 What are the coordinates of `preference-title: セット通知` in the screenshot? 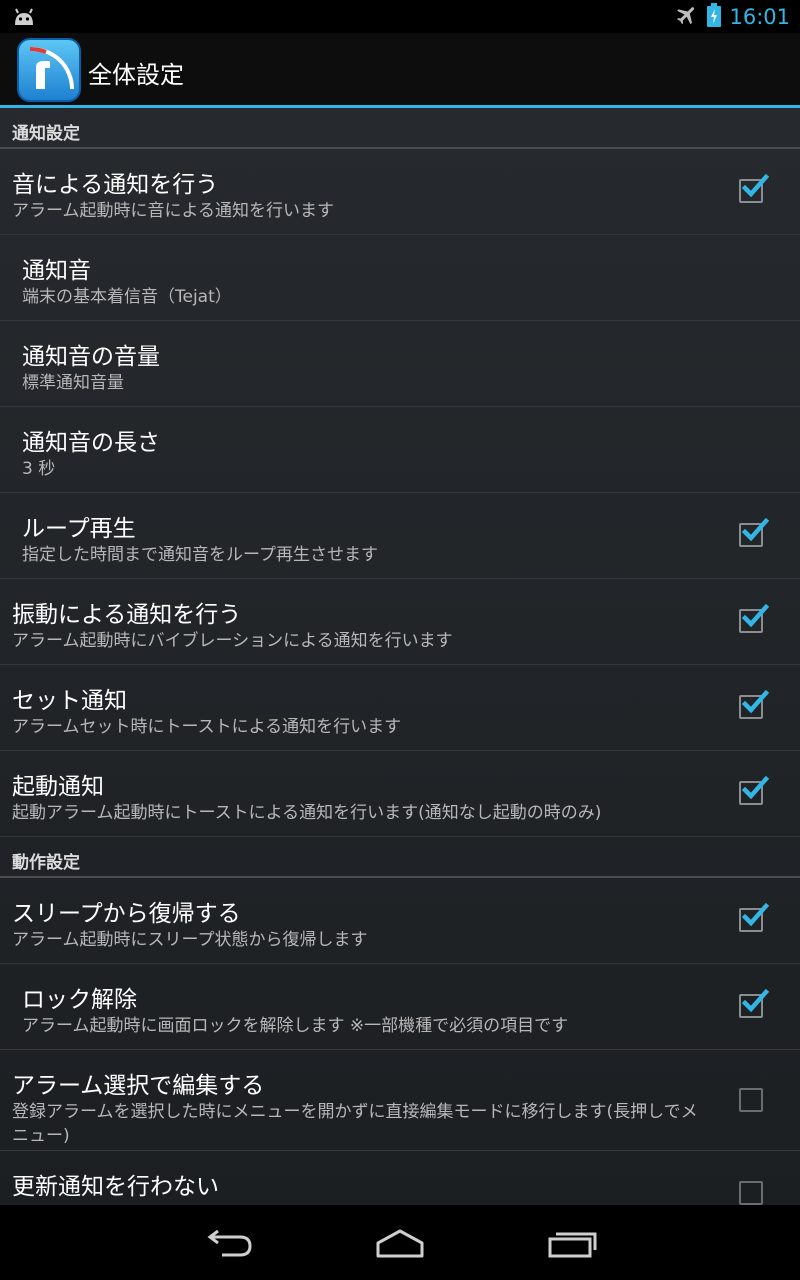 It's located at (69, 701).